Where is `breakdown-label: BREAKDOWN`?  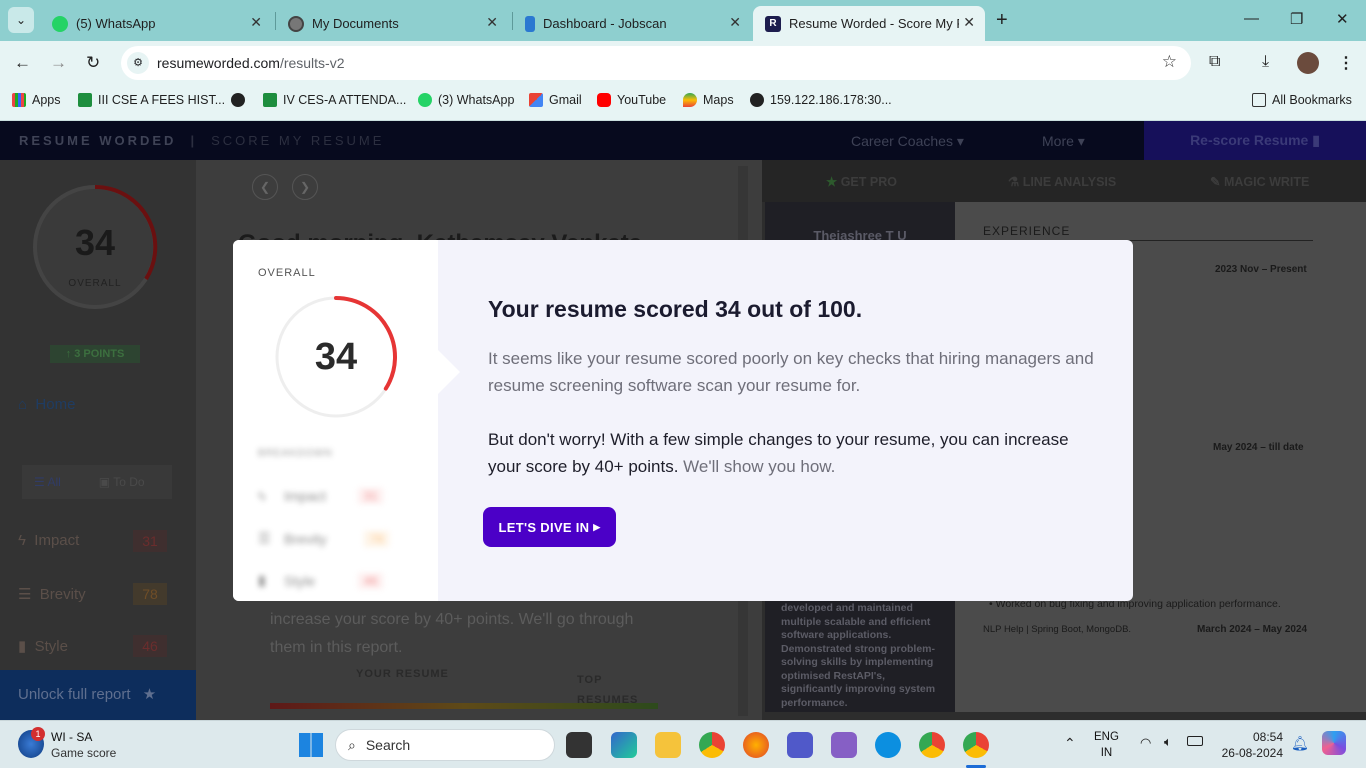 breakdown-label: BREAKDOWN is located at coordinates (295, 453).